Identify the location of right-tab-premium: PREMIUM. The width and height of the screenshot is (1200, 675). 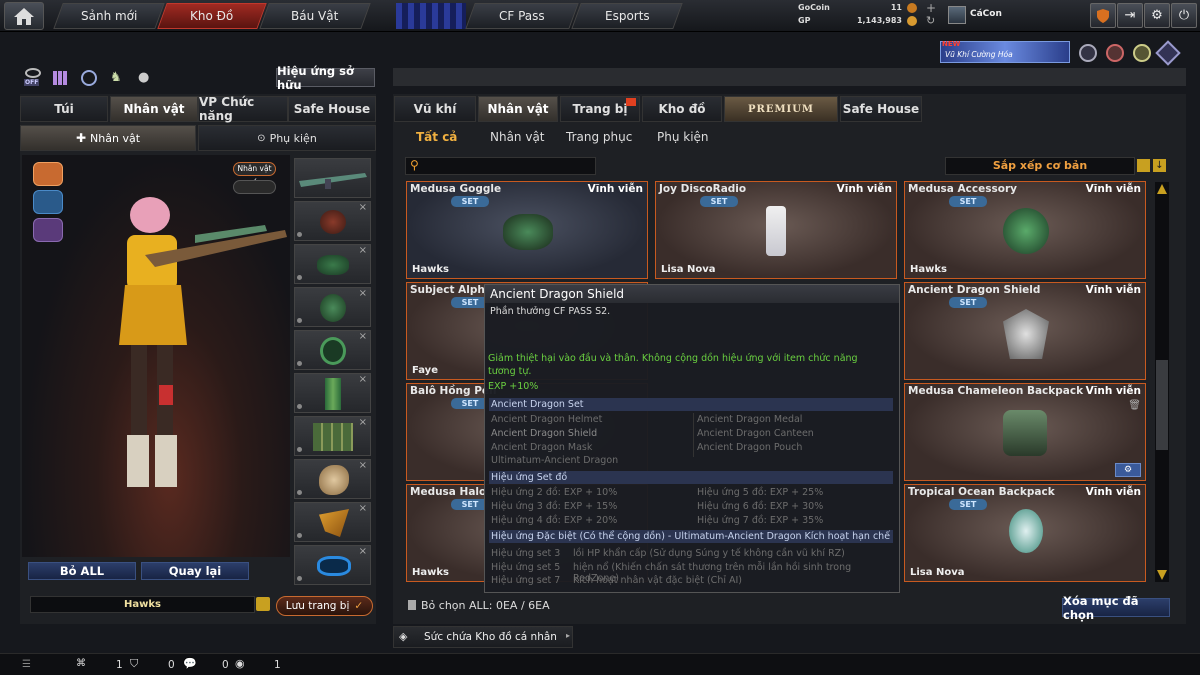
(781, 109).